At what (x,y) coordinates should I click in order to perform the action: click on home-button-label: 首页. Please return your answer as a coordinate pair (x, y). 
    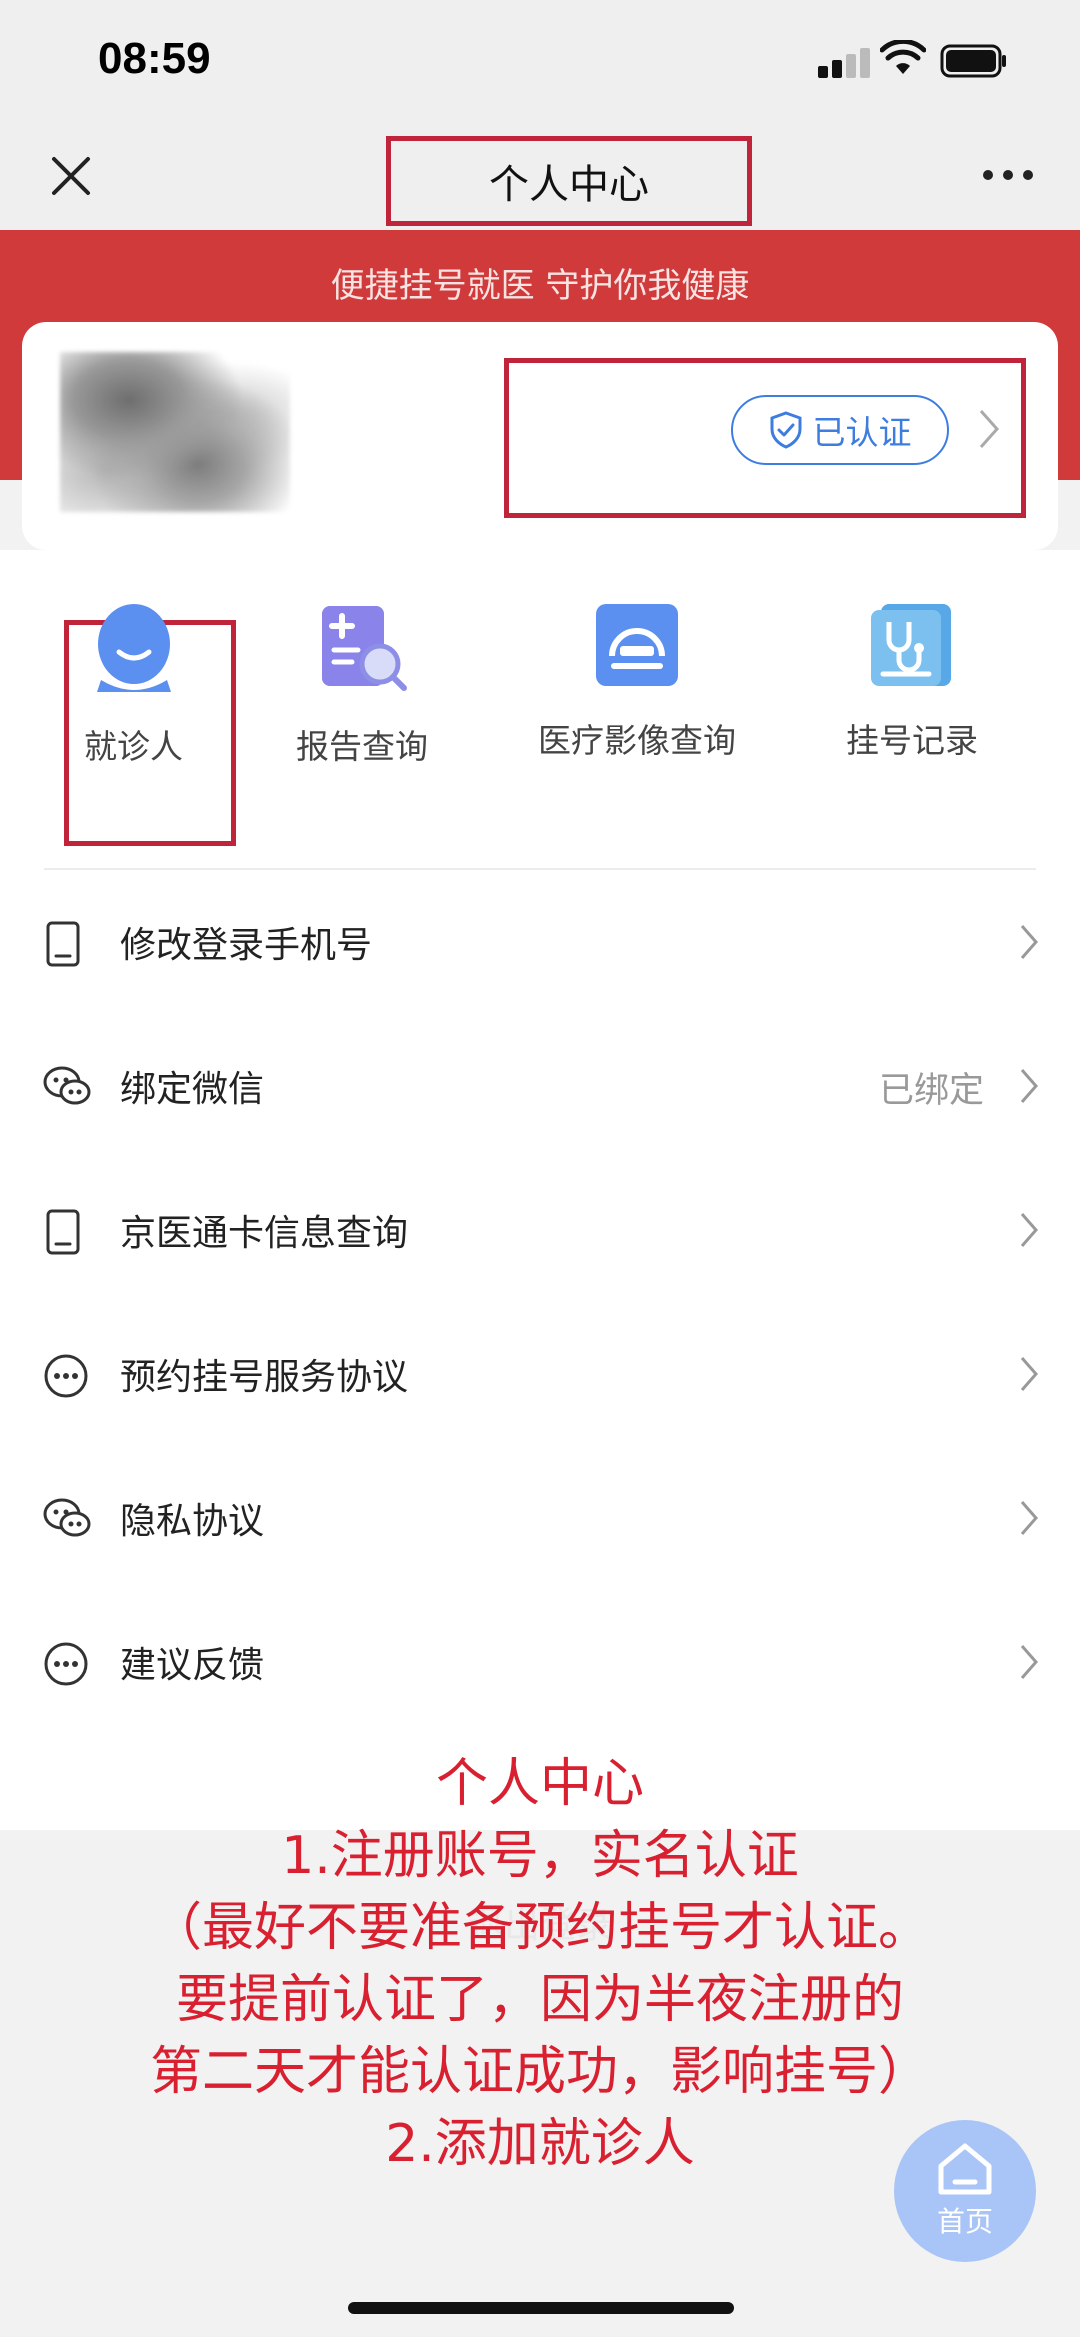
    Looking at the image, I should click on (964, 2221).